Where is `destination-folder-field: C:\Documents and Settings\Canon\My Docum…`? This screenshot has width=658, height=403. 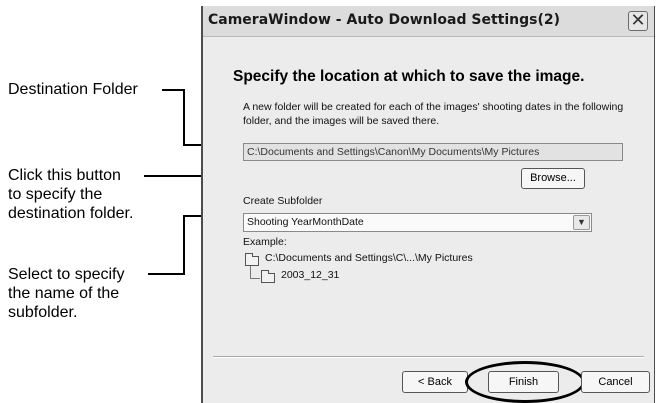 destination-folder-field: C:\Documents and Settings\Canon\My Docum… is located at coordinates (433, 152).